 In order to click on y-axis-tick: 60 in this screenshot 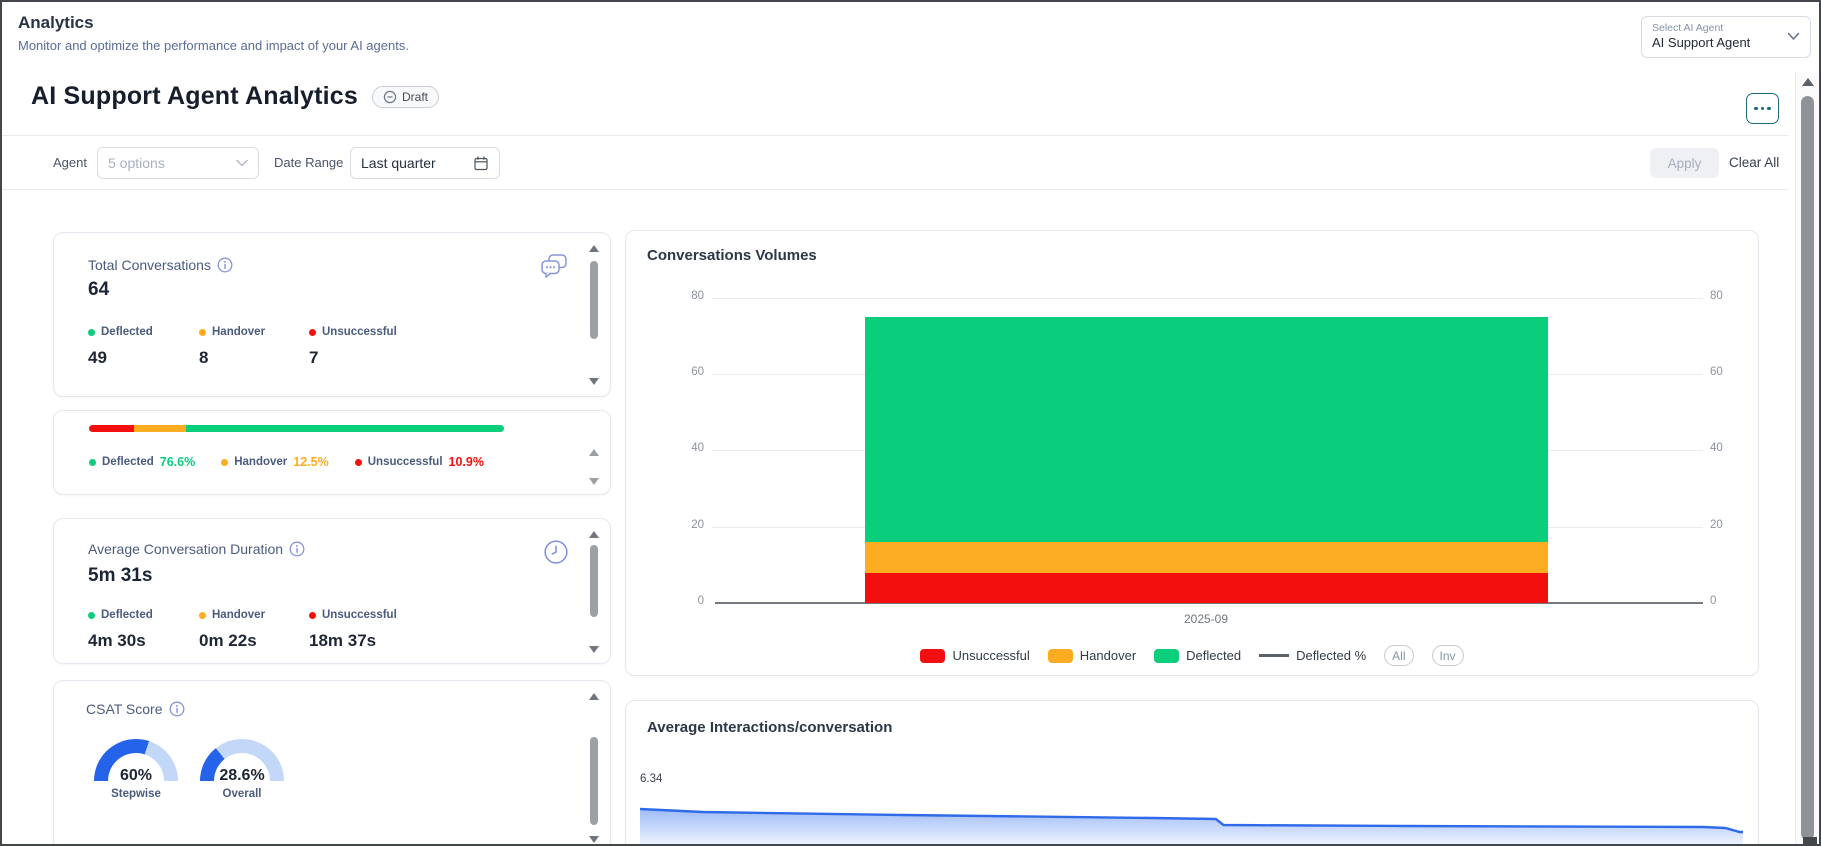, I will do `click(697, 372)`.